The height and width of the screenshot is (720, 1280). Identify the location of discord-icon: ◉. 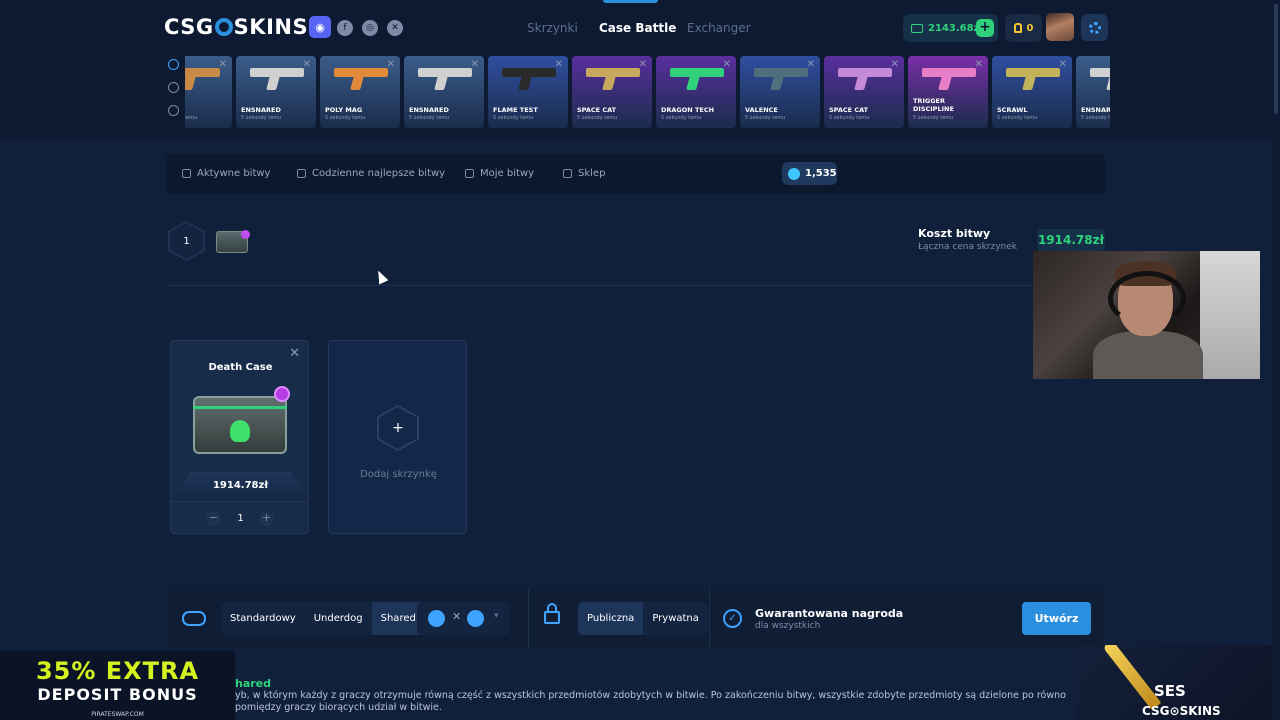
(320, 27).